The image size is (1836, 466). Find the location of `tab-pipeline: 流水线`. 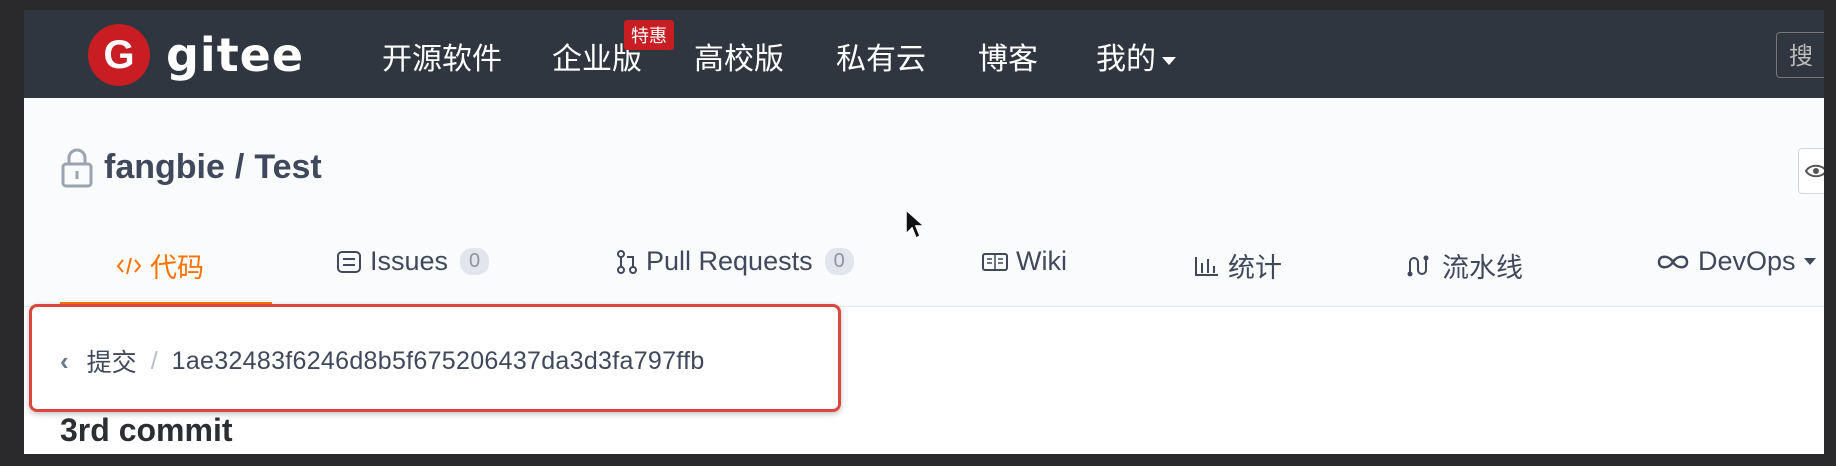

tab-pipeline: 流水线 is located at coordinates (1464, 265).